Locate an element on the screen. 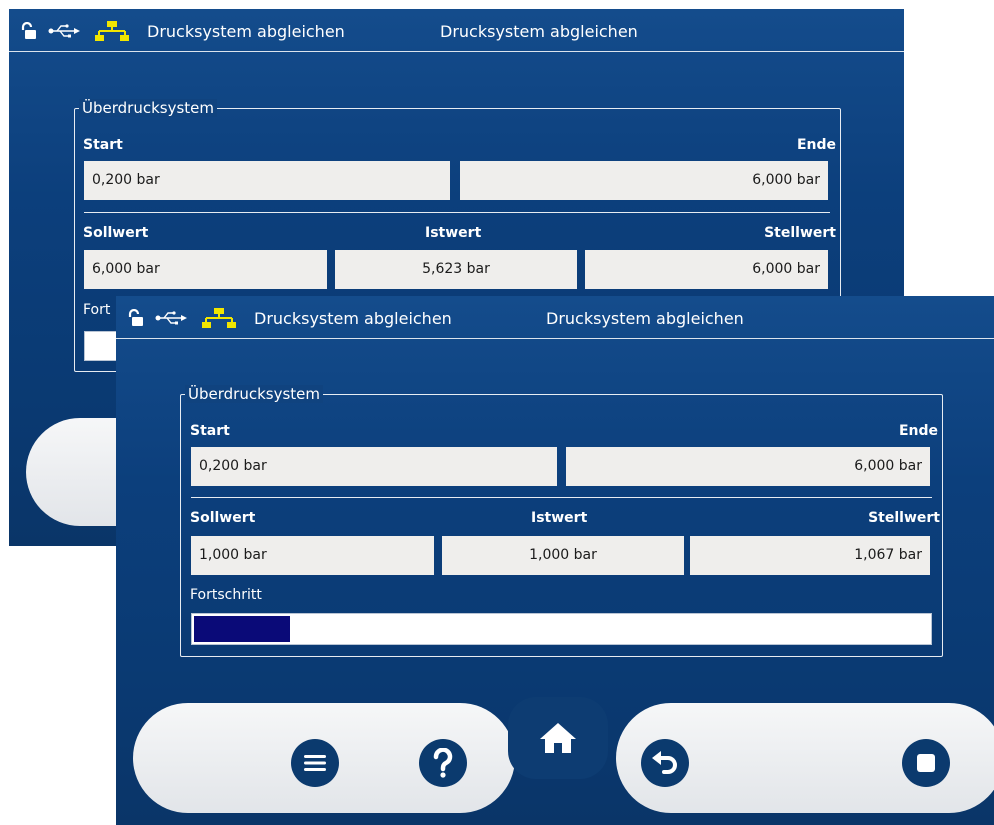  menu-icon is located at coordinates (315, 763).